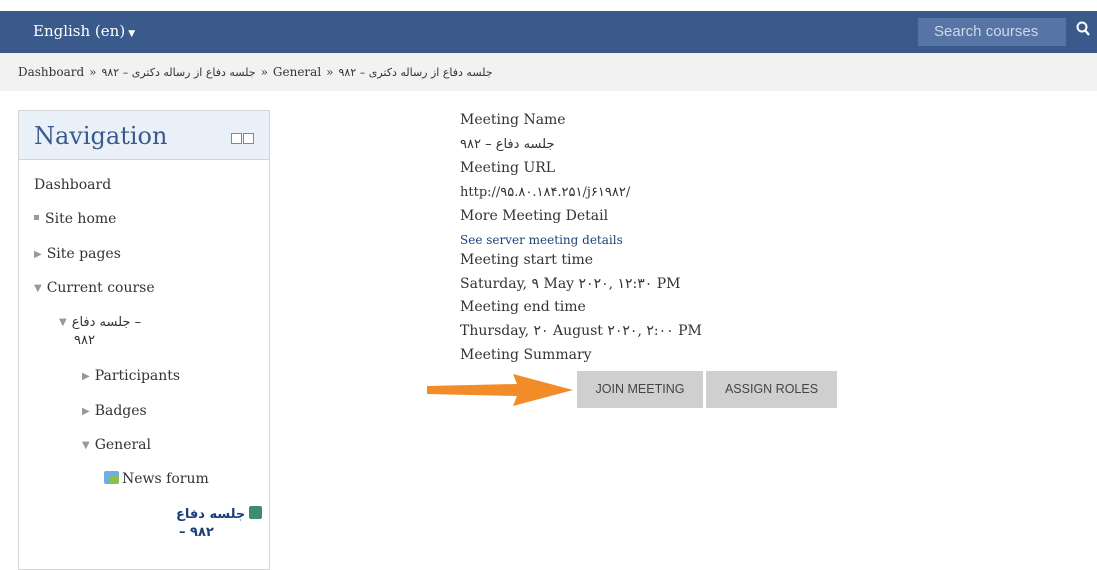 The image size is (1097, 570). Describe the element at coordinates (165, 479) in the screenshot. I see `nav-news-forum-label: News forum` at that location.